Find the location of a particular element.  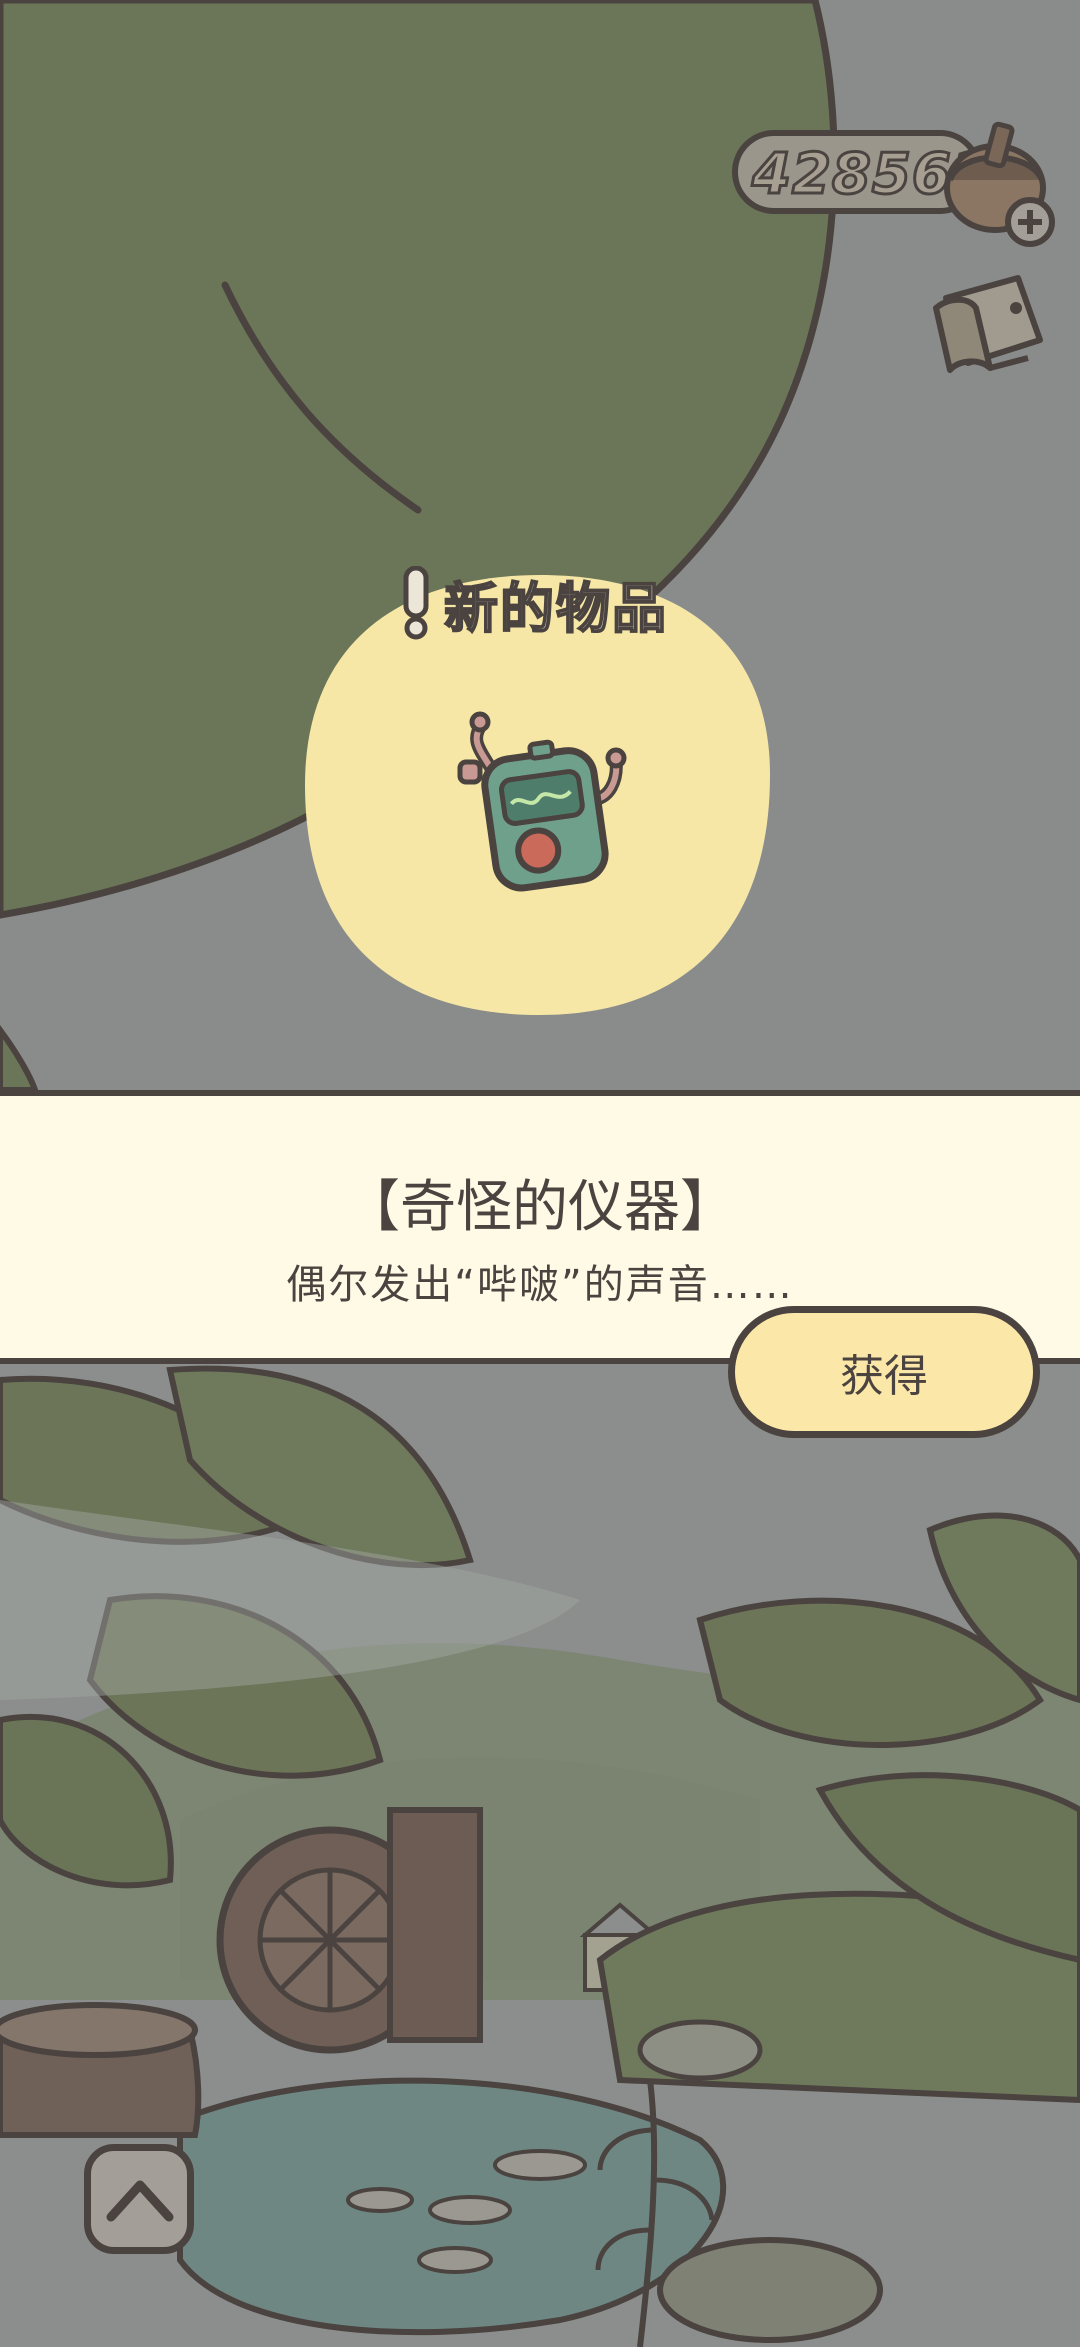

expand-menu-button is located at coordinates (139, 2199).